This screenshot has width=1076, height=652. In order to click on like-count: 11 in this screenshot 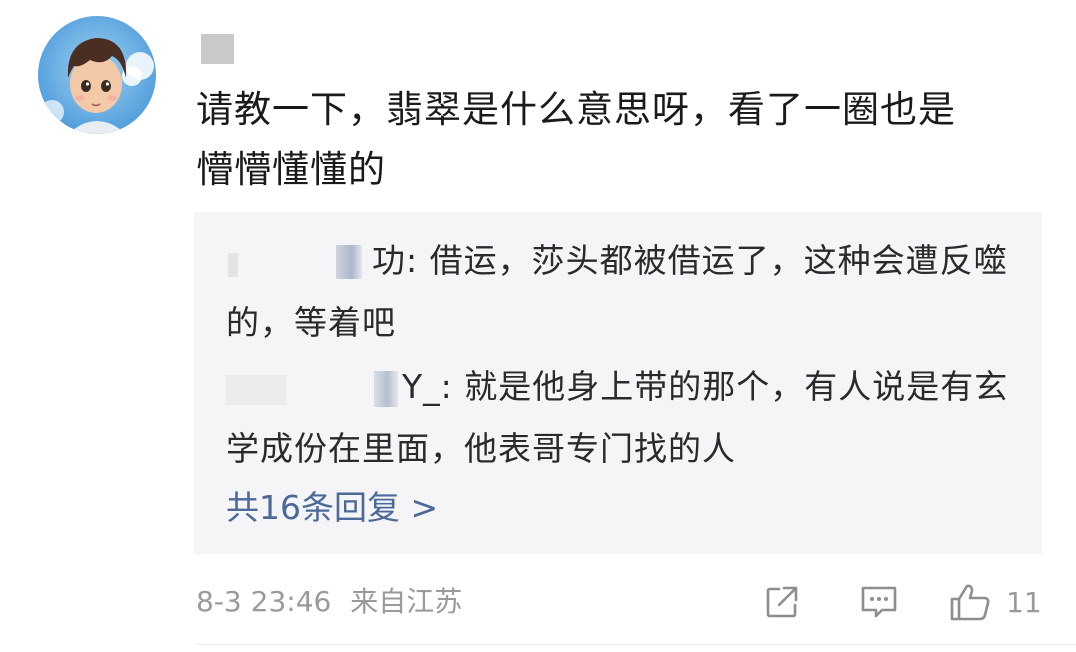, I will do `click(1024, 602)`.